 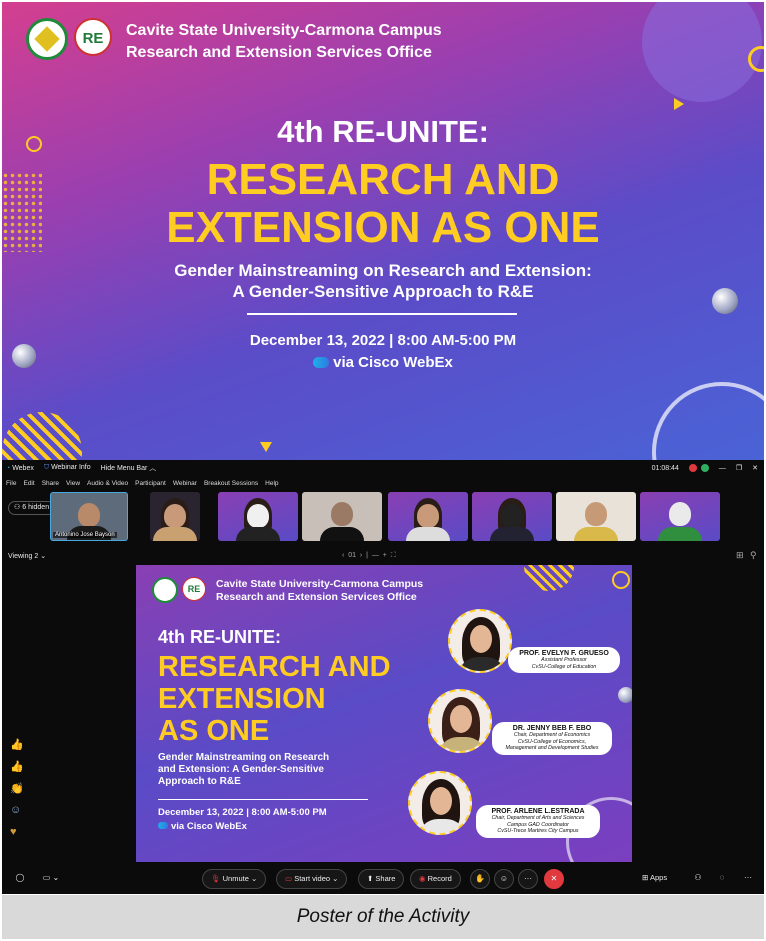 I want to click on app-name: Webex, so click(x=23, y=468).